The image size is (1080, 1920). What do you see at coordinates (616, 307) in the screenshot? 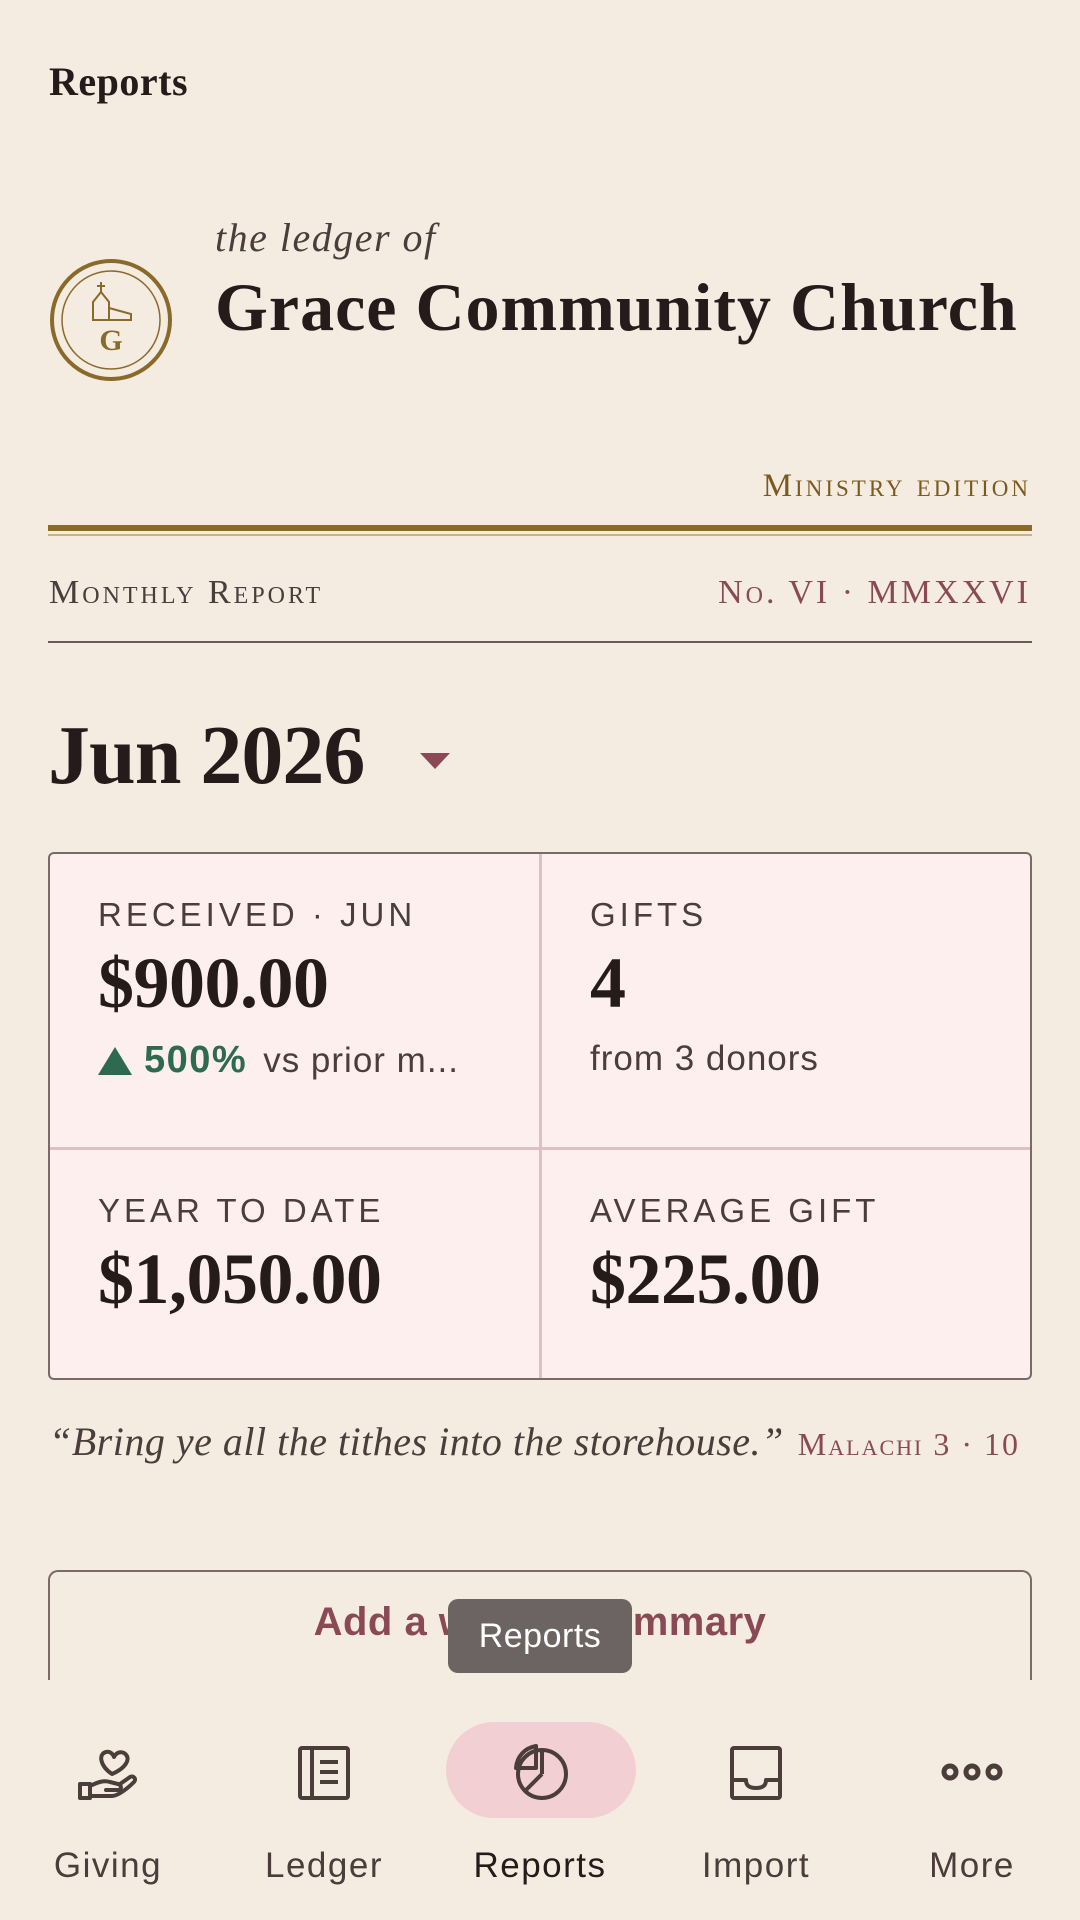
I see `church-name: Grace Community Church` at bounding box center [616, 307].